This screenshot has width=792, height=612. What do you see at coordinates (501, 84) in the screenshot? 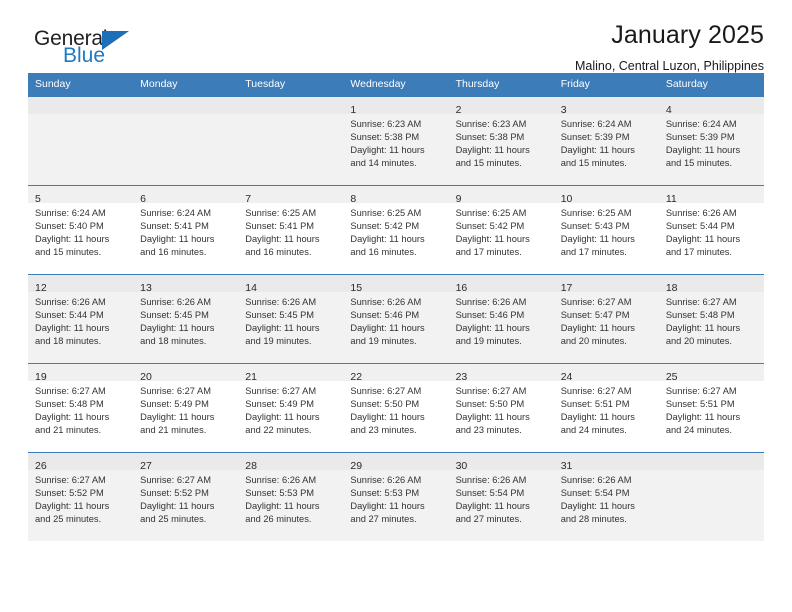
I see `weekday-header-thursday: Thursday` at bounding box center [501, 84].